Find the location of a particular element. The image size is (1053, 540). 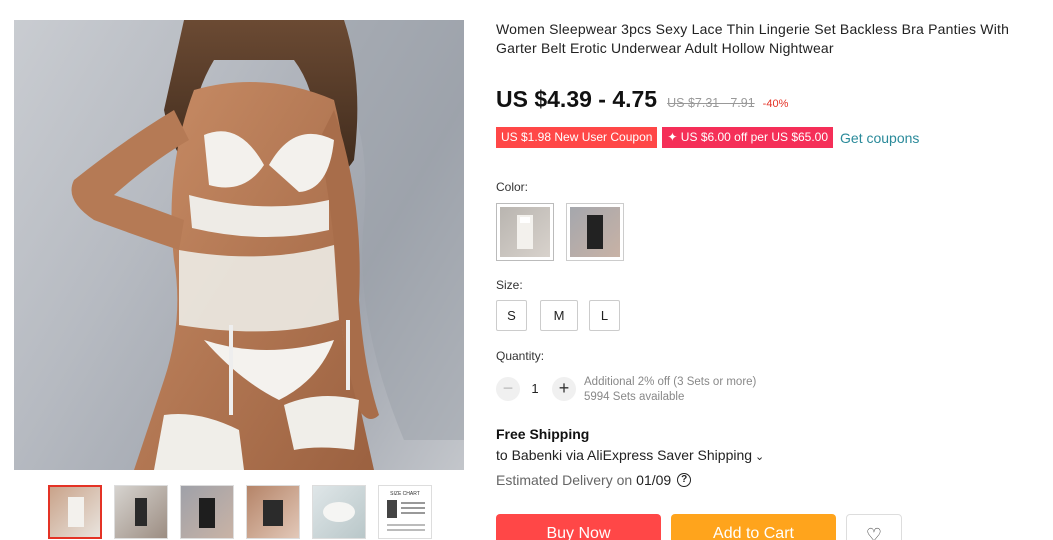

wishlist-heart-icon: ♡ is located at coordinates (874, 527).